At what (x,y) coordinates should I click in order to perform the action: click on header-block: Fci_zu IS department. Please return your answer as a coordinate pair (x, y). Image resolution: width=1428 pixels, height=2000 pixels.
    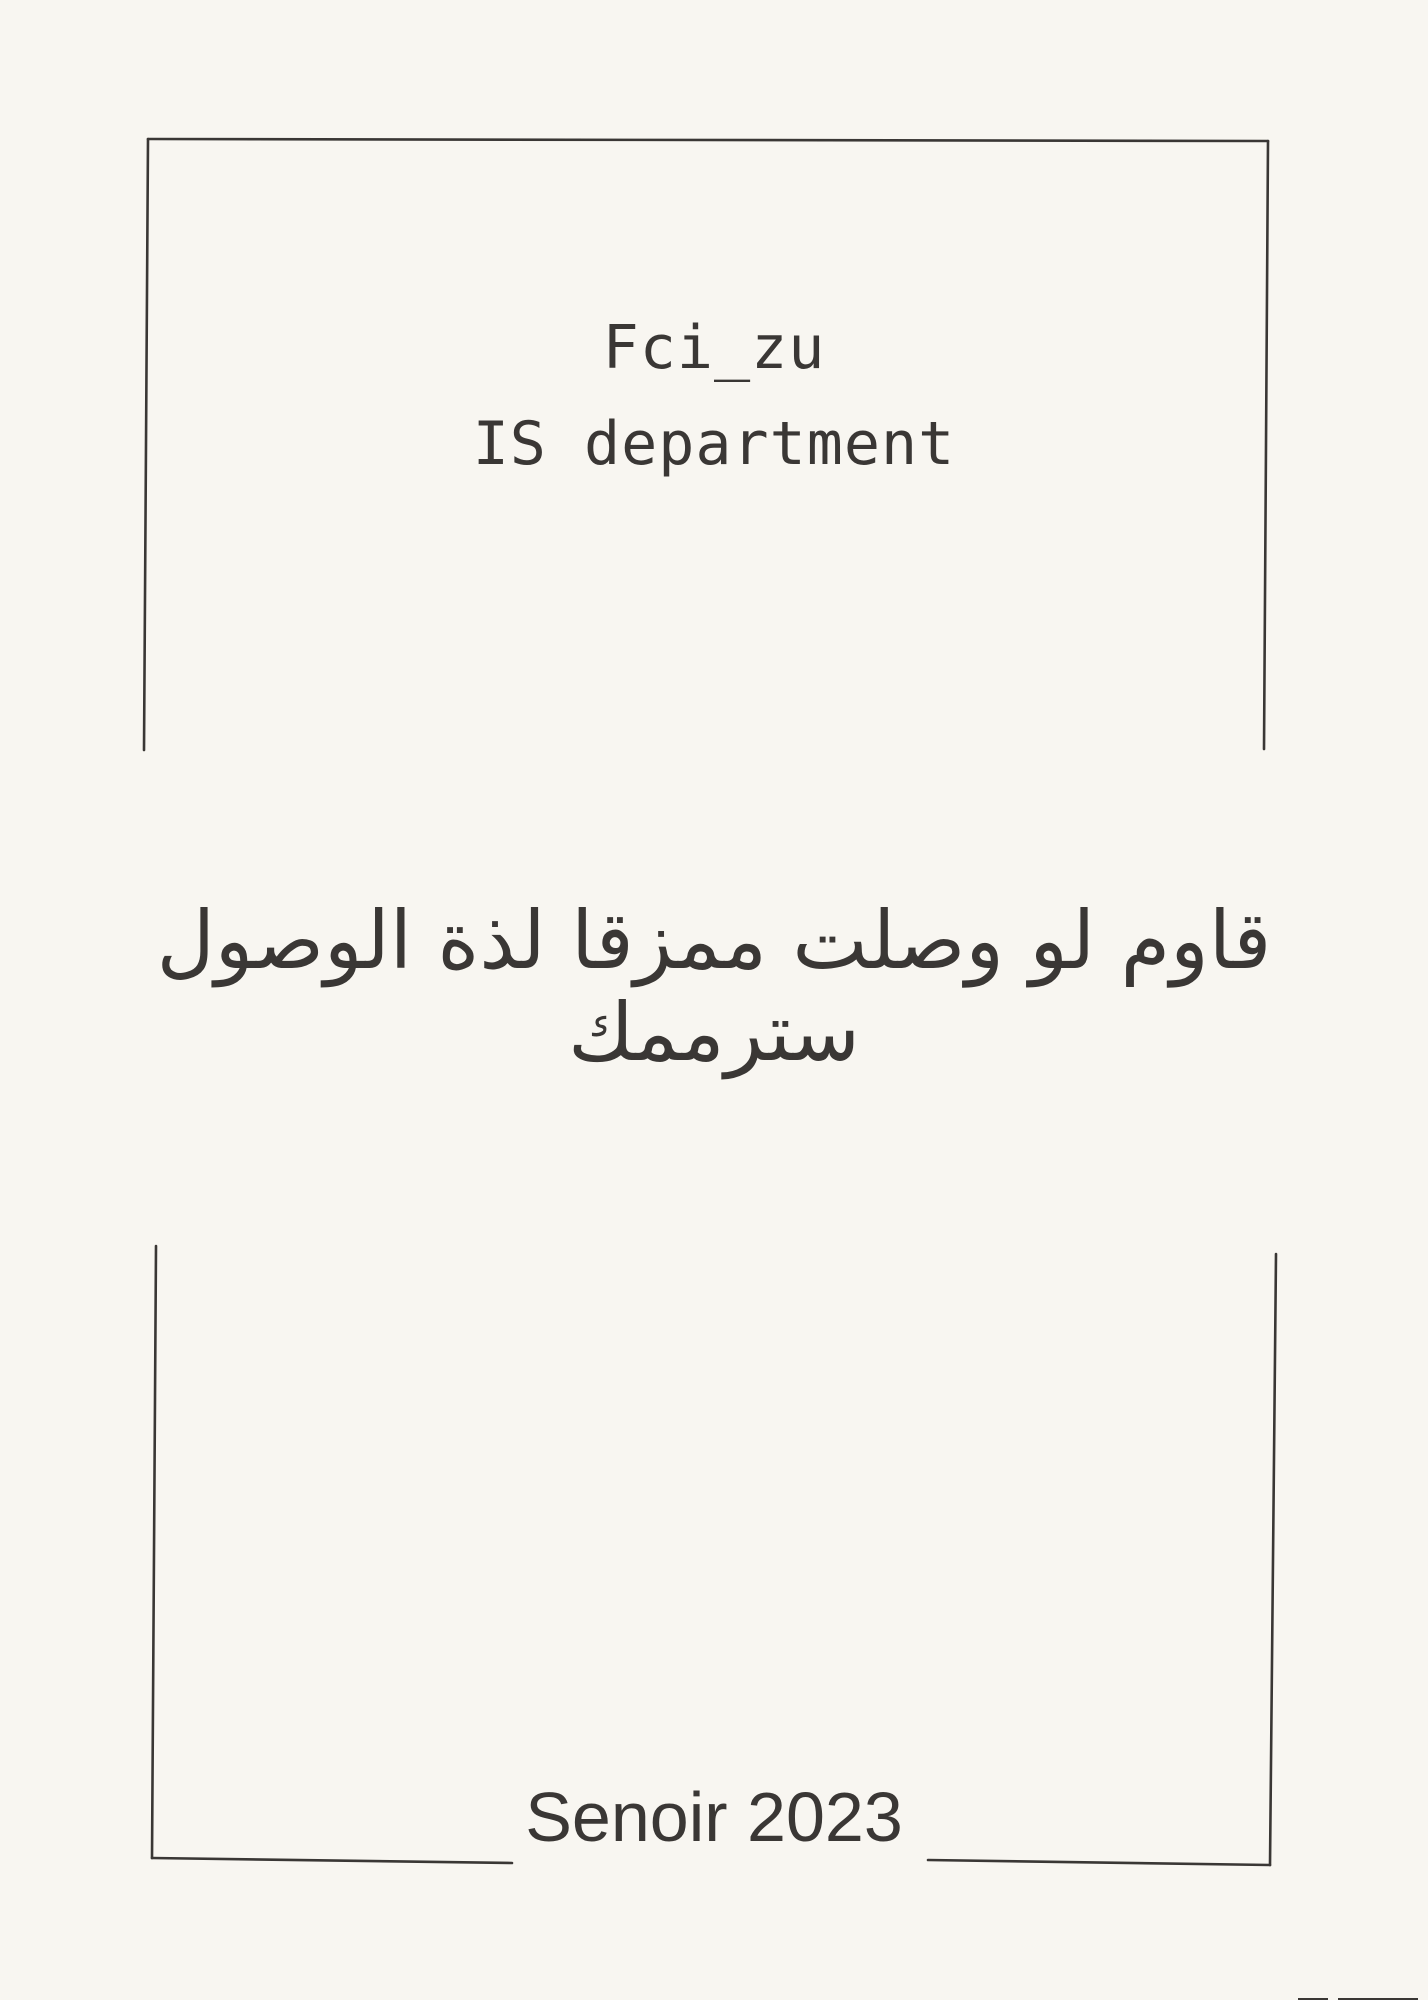
    Looking at the image, I should click on (714, 396).